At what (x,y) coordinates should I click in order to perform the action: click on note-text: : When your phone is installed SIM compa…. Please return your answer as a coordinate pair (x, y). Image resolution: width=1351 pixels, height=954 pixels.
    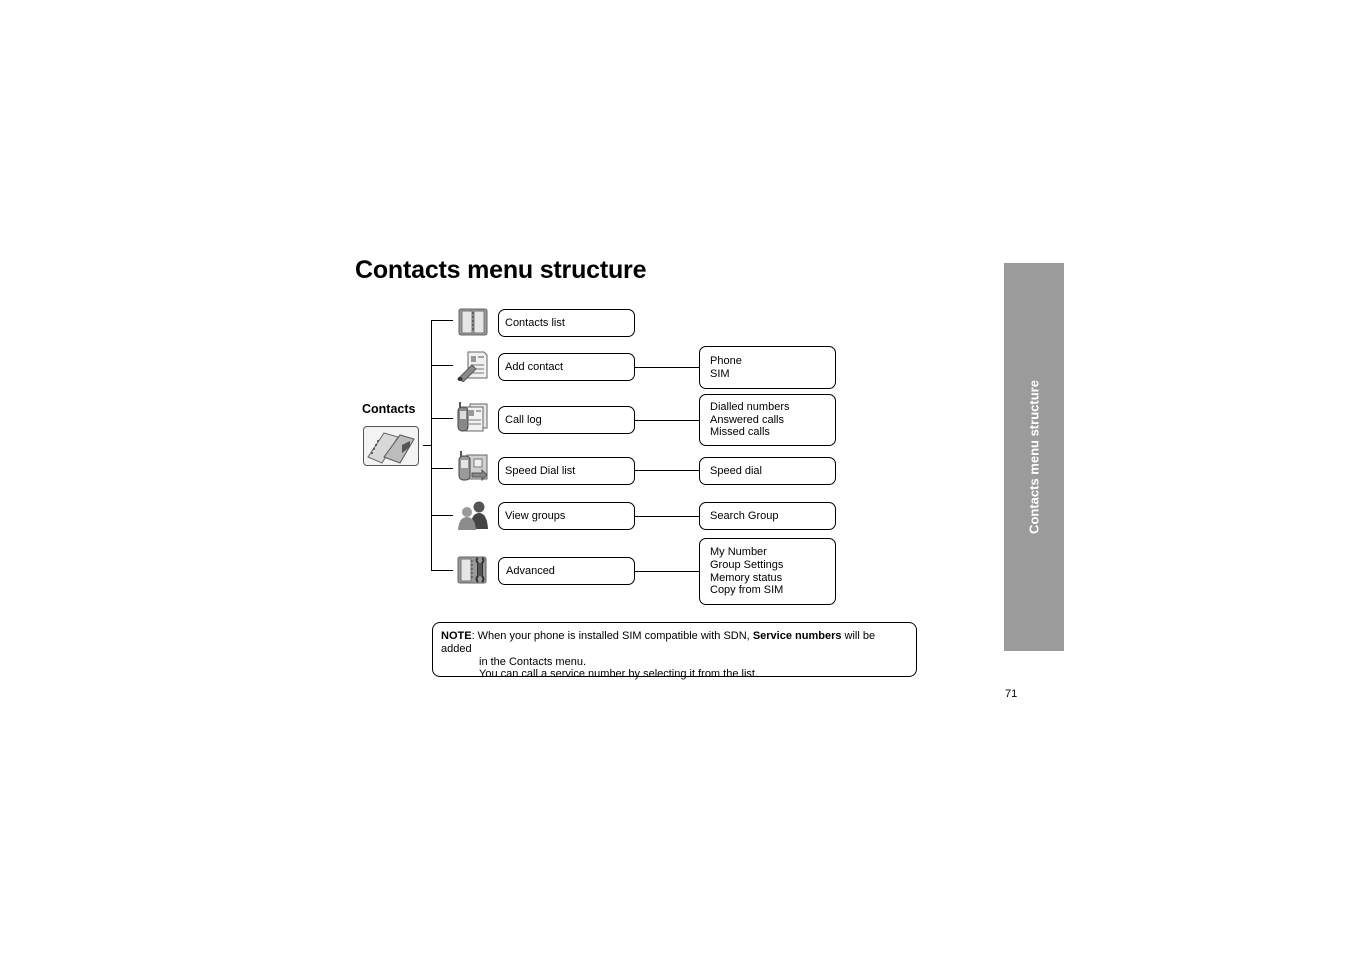
    Looking at the image, I should click on (612, 636).